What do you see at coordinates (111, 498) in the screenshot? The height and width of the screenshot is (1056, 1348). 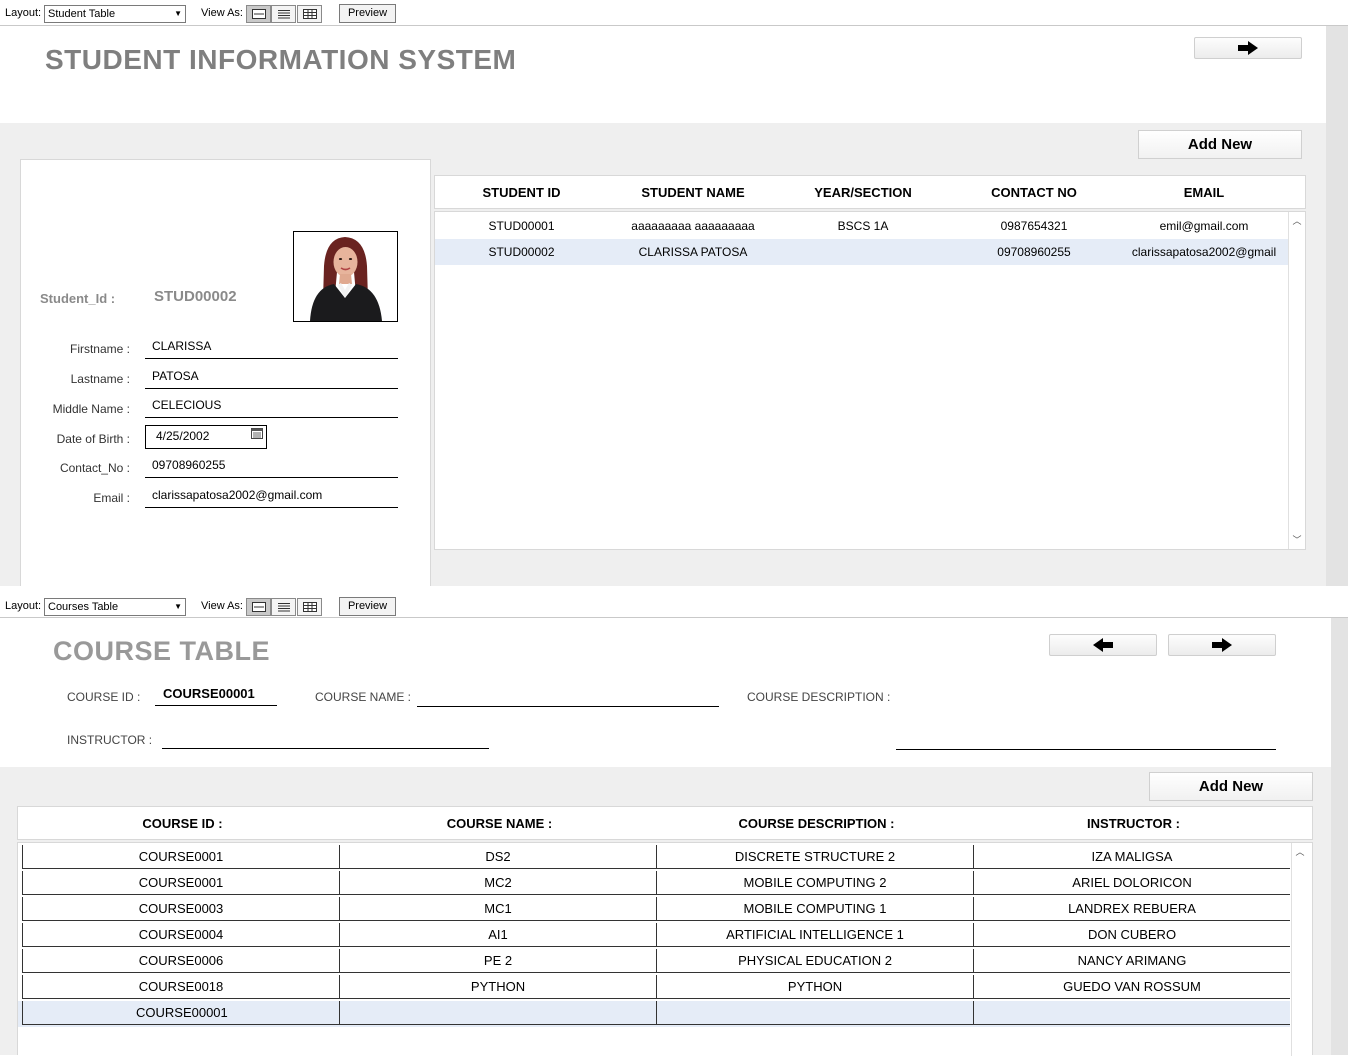 I see `email-label: Email :` at bounding box center [111, 498].